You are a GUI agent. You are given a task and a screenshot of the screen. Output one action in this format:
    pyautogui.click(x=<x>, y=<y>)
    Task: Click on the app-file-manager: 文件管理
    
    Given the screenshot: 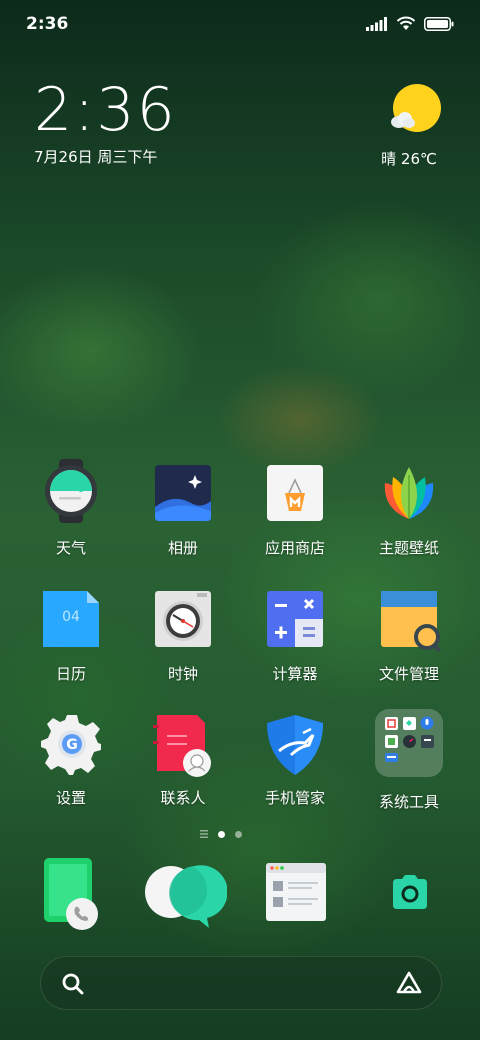 What is the action you would take?
    pyautogui.click(x=409, y=636)
    